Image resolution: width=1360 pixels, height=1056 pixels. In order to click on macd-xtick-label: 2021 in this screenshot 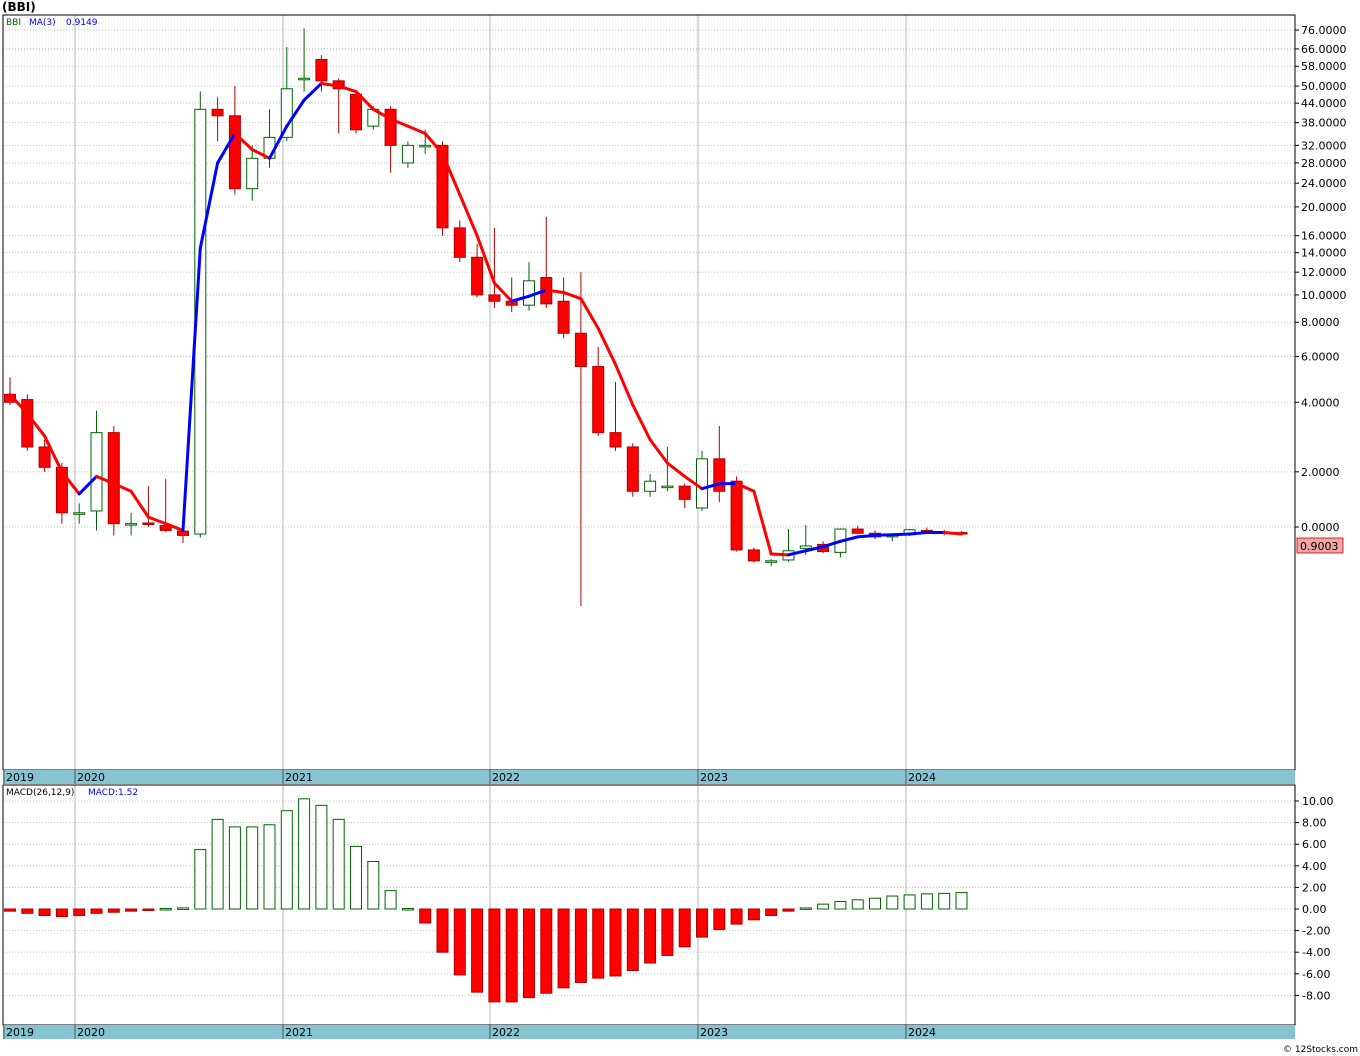, I will do `click(299, 1032)`.